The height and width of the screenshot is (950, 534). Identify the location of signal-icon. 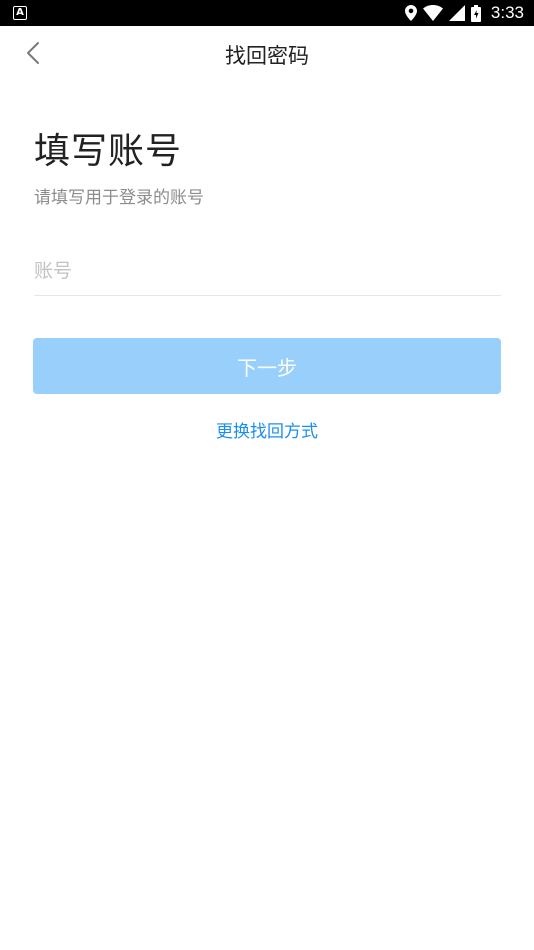
(456, 13).